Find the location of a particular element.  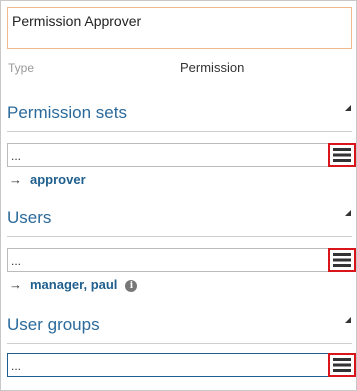

user-groups-menu-button is located at coordinates (342, 365).